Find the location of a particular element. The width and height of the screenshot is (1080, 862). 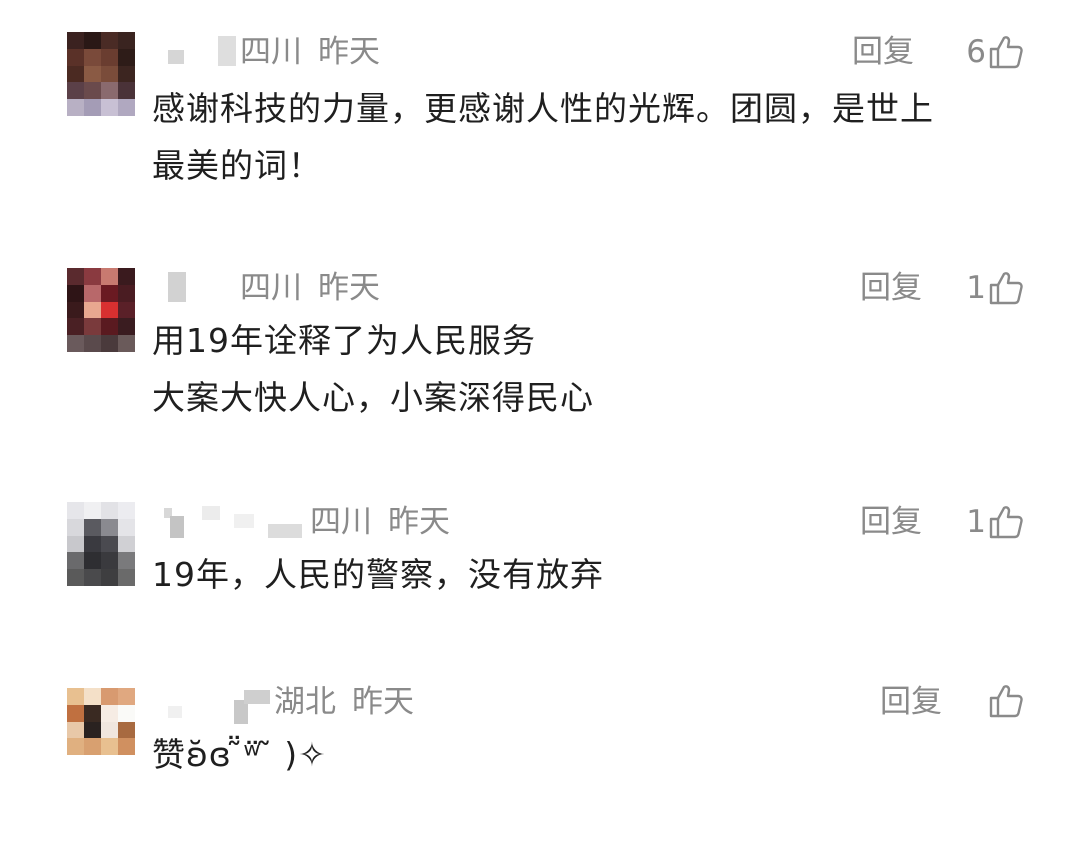

comment-item: 四川 昨天 回复 1 19年，人民的警察，没有放弃 is located at coordinates (540, 552).